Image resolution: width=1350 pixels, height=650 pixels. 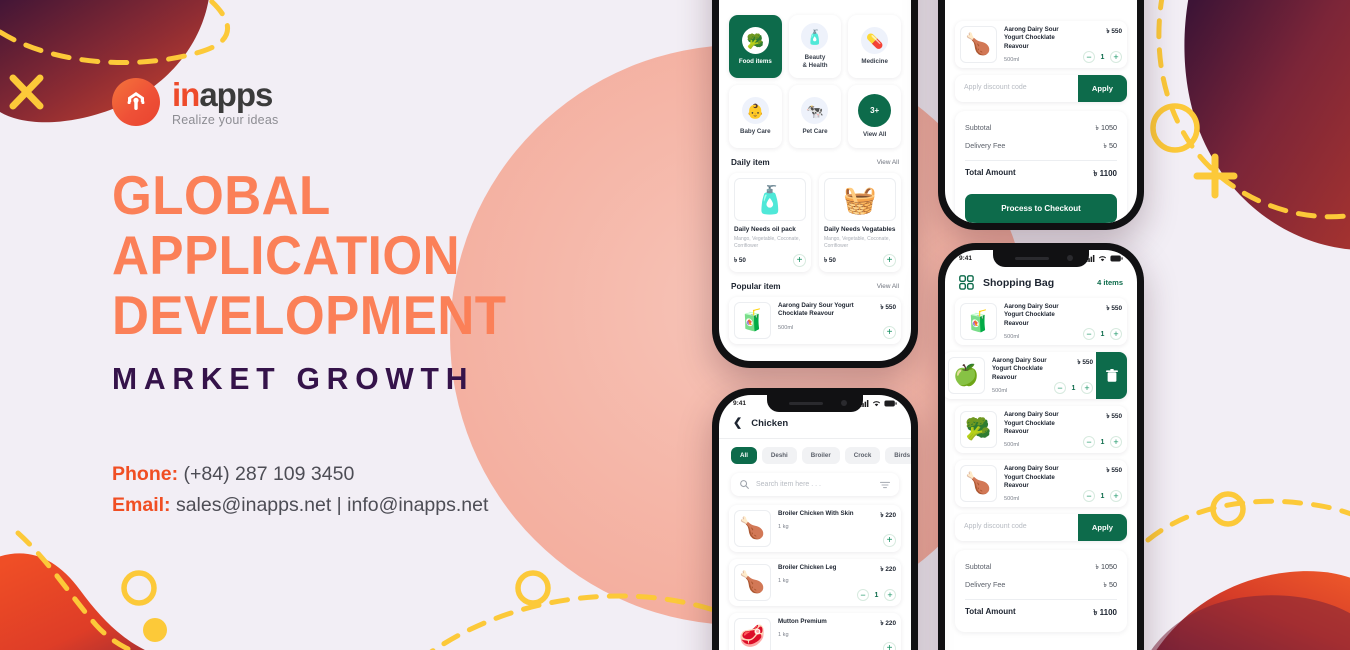 I want to click on category-card-3: 👶 Baby Care, so click(x=755, y=116).